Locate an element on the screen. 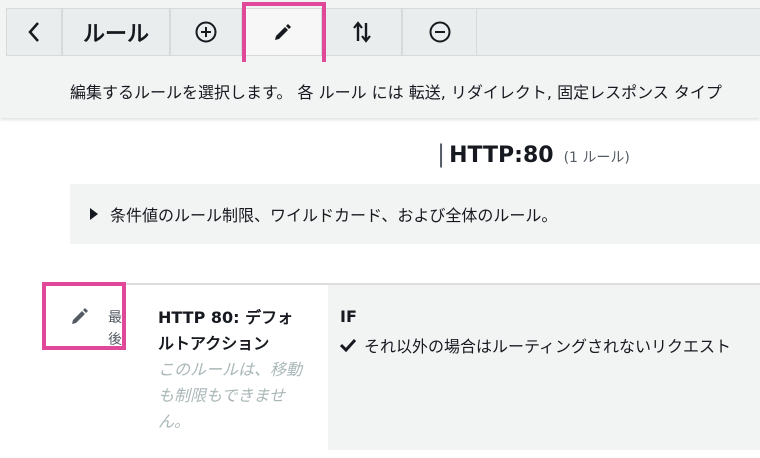  reorder-rules-button is located at coordinates (362, 32).